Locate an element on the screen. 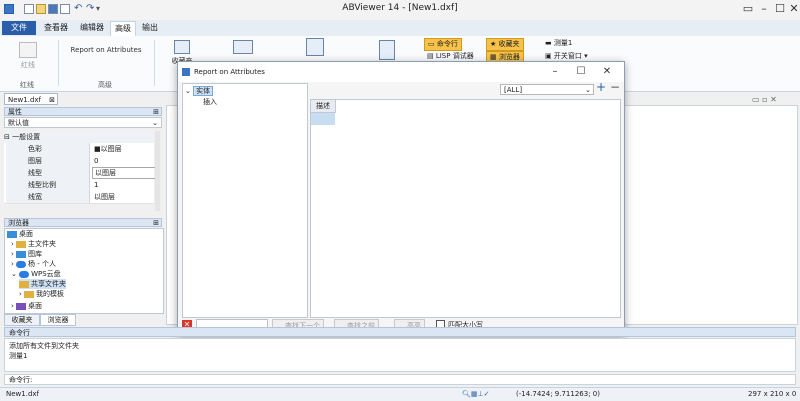 The image size is (800, 401). tree-item: 桌面 is located at coordinates (20, 234).